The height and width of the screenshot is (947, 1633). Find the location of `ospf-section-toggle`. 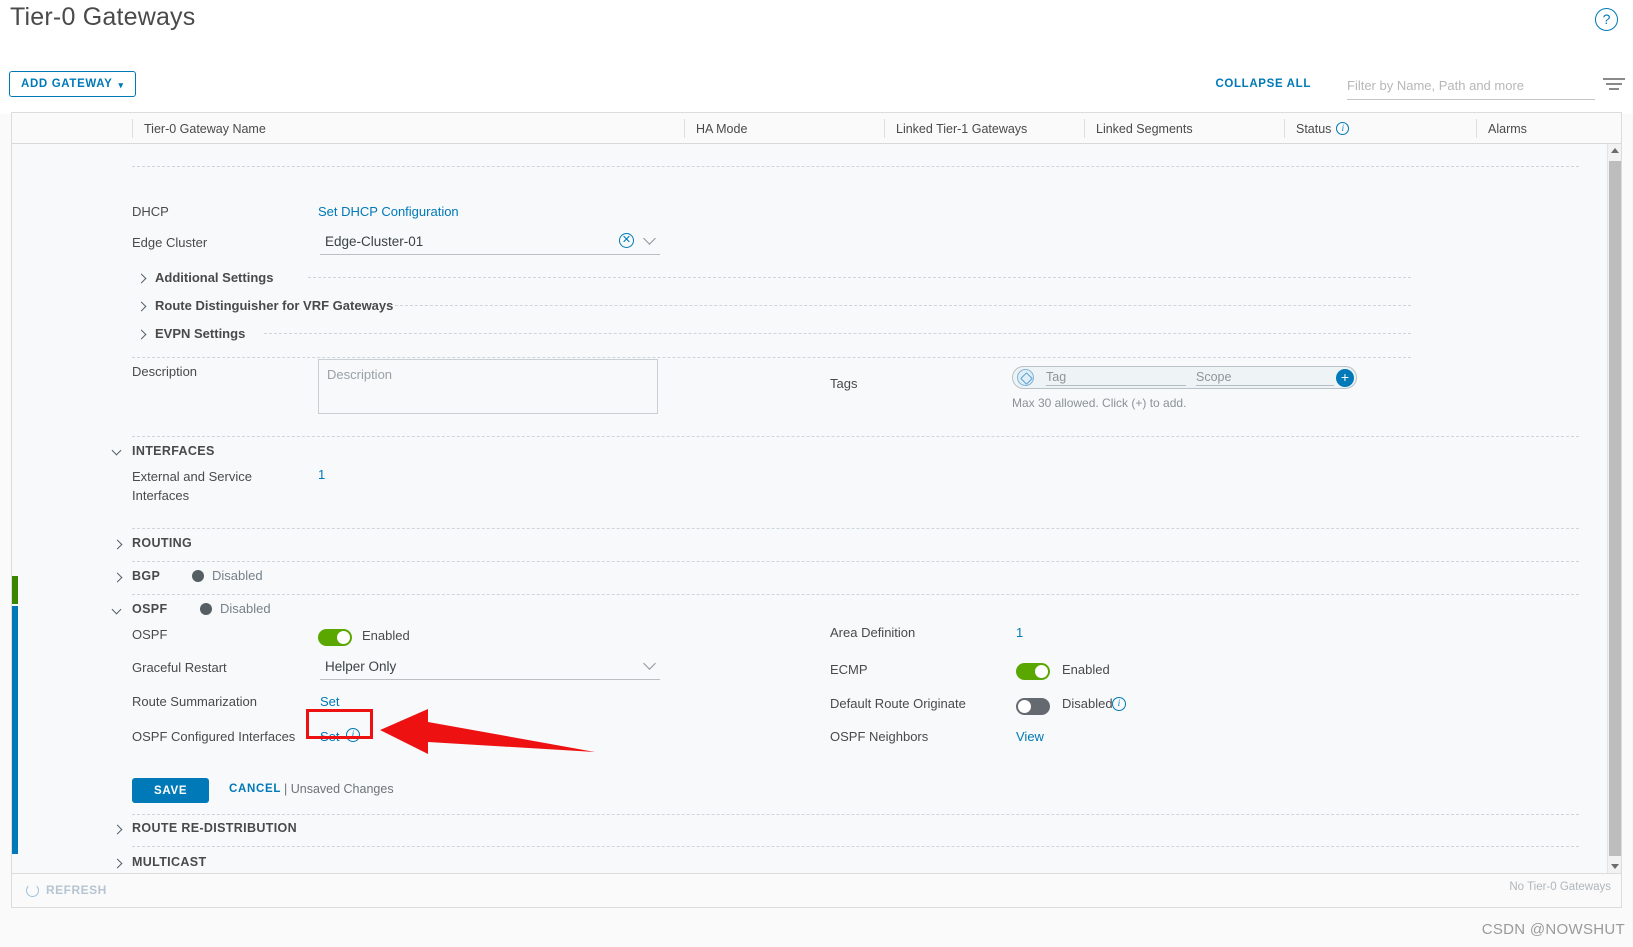

ospf-section-toggle is located at coordinates (118, 611).